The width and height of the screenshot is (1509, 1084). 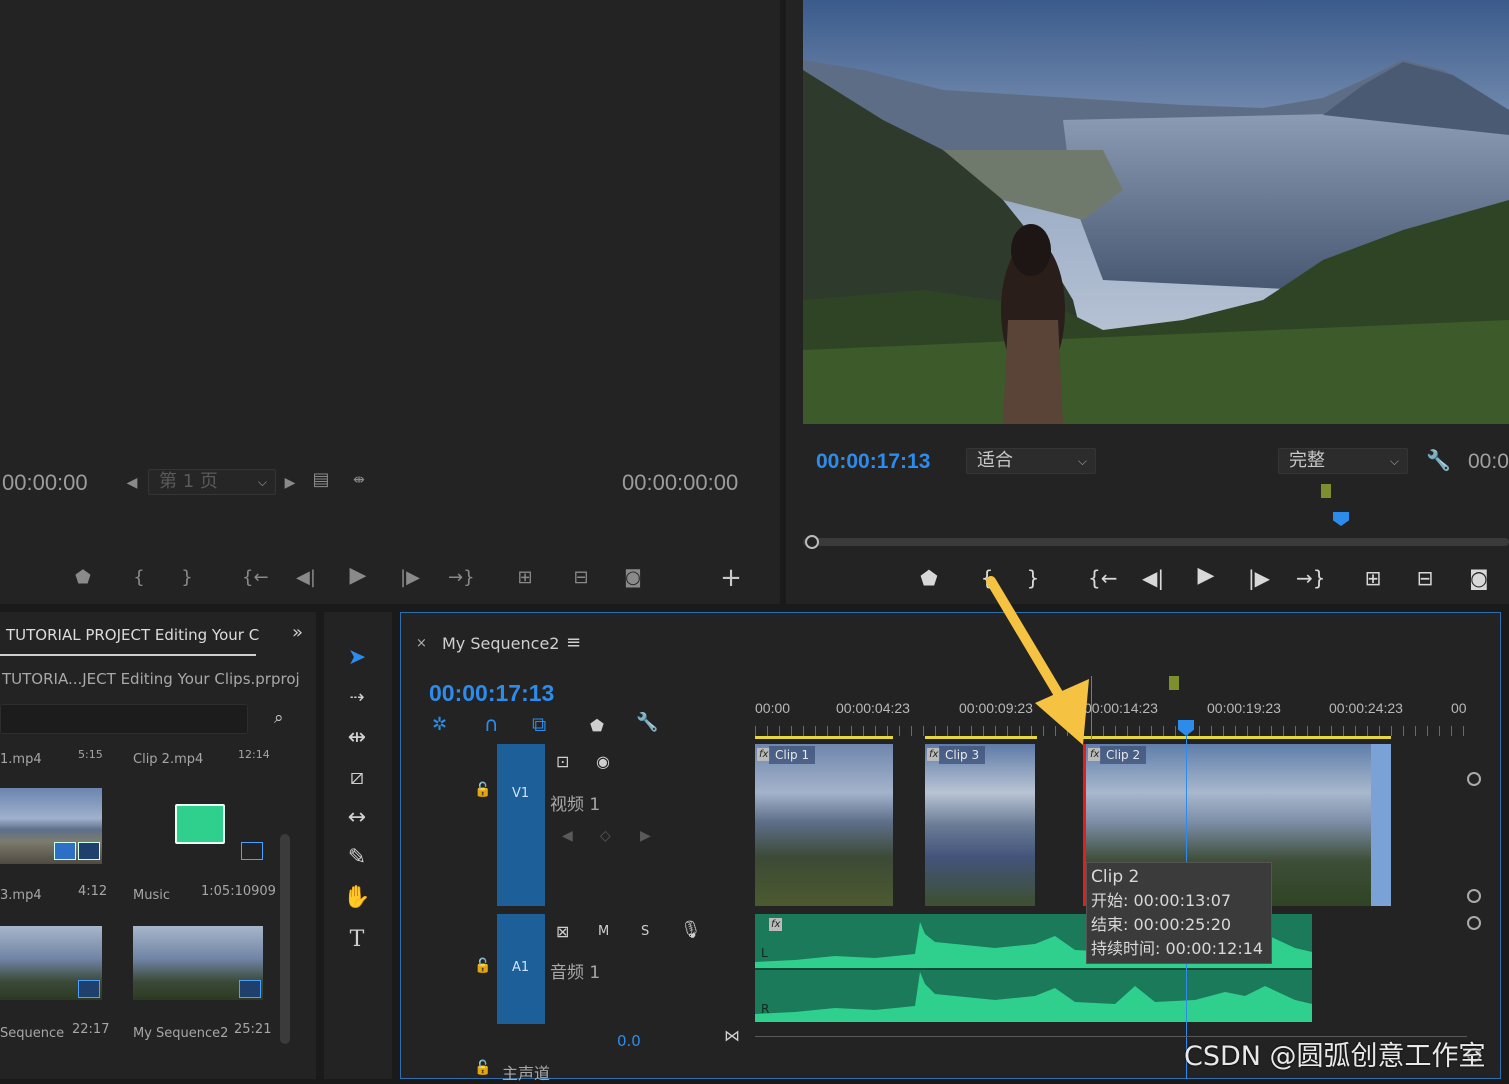 What do you see at coordinates (1341, 519) in the screenshot?
I see `playhead-icon` at bounding box center [1341, 519].